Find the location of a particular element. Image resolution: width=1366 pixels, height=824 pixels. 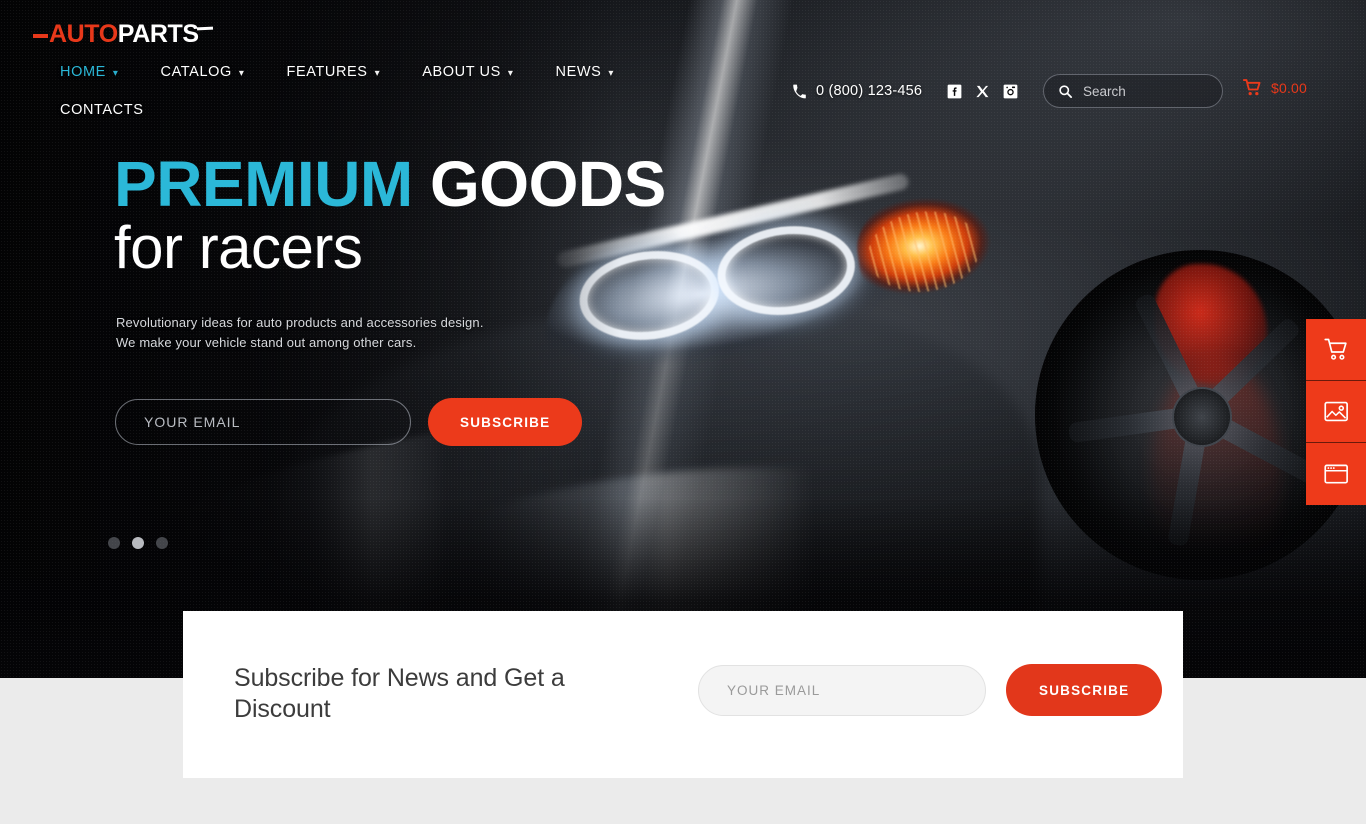

nav-item-features: FEATURES ▾ is located at coordinates (334, 72).